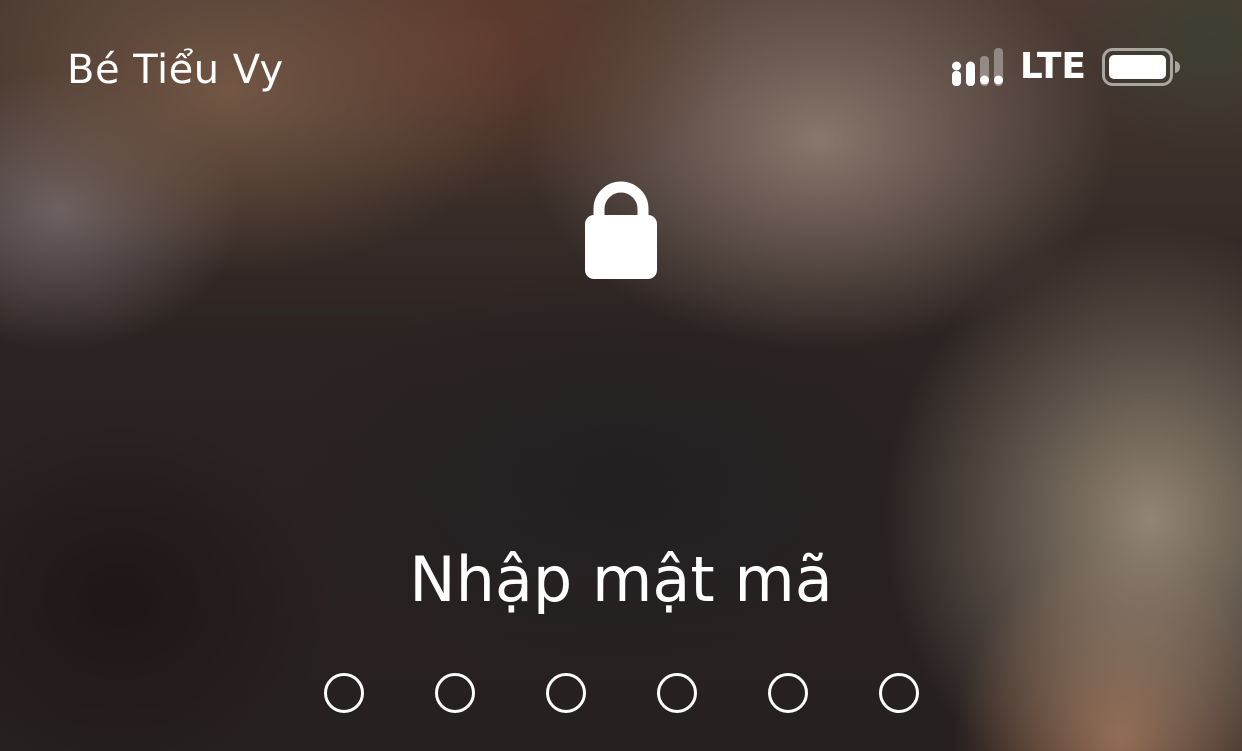 The height and width of the screenshot is (751, 1242). What do you see at coordinates (1052, 66) in the screenshot?
I see `network-type: LTE` at bounding box center [1052, 66].